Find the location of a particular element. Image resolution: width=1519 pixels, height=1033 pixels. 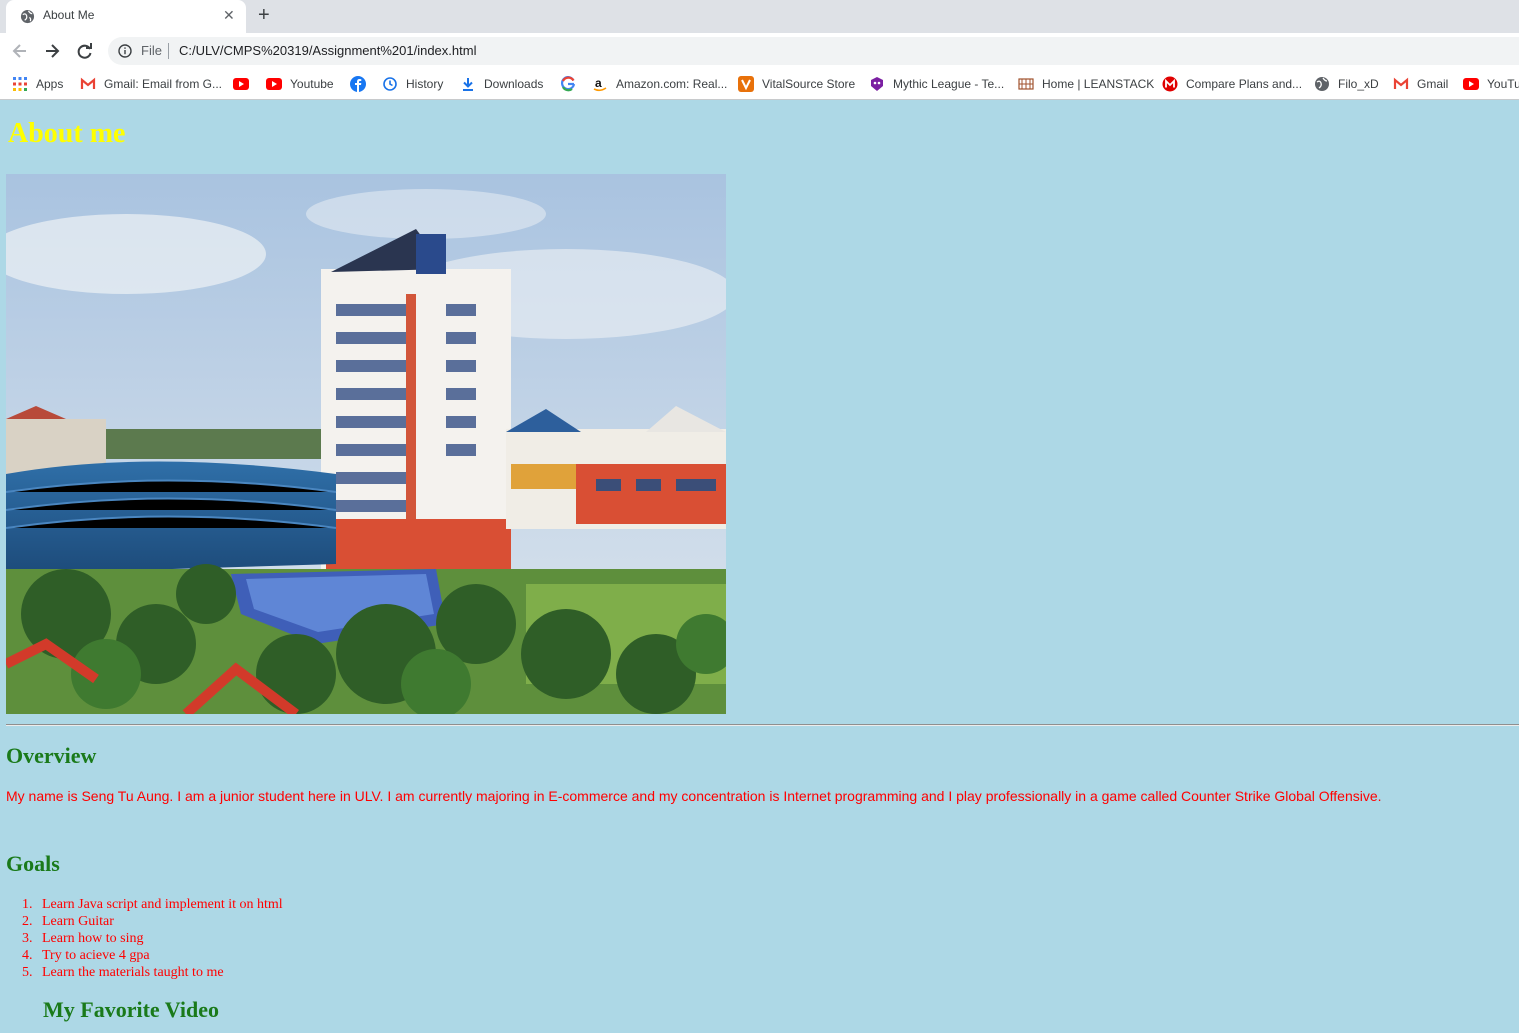

tab-strip: About Me ✕ + is located at coordinates (759, 16).